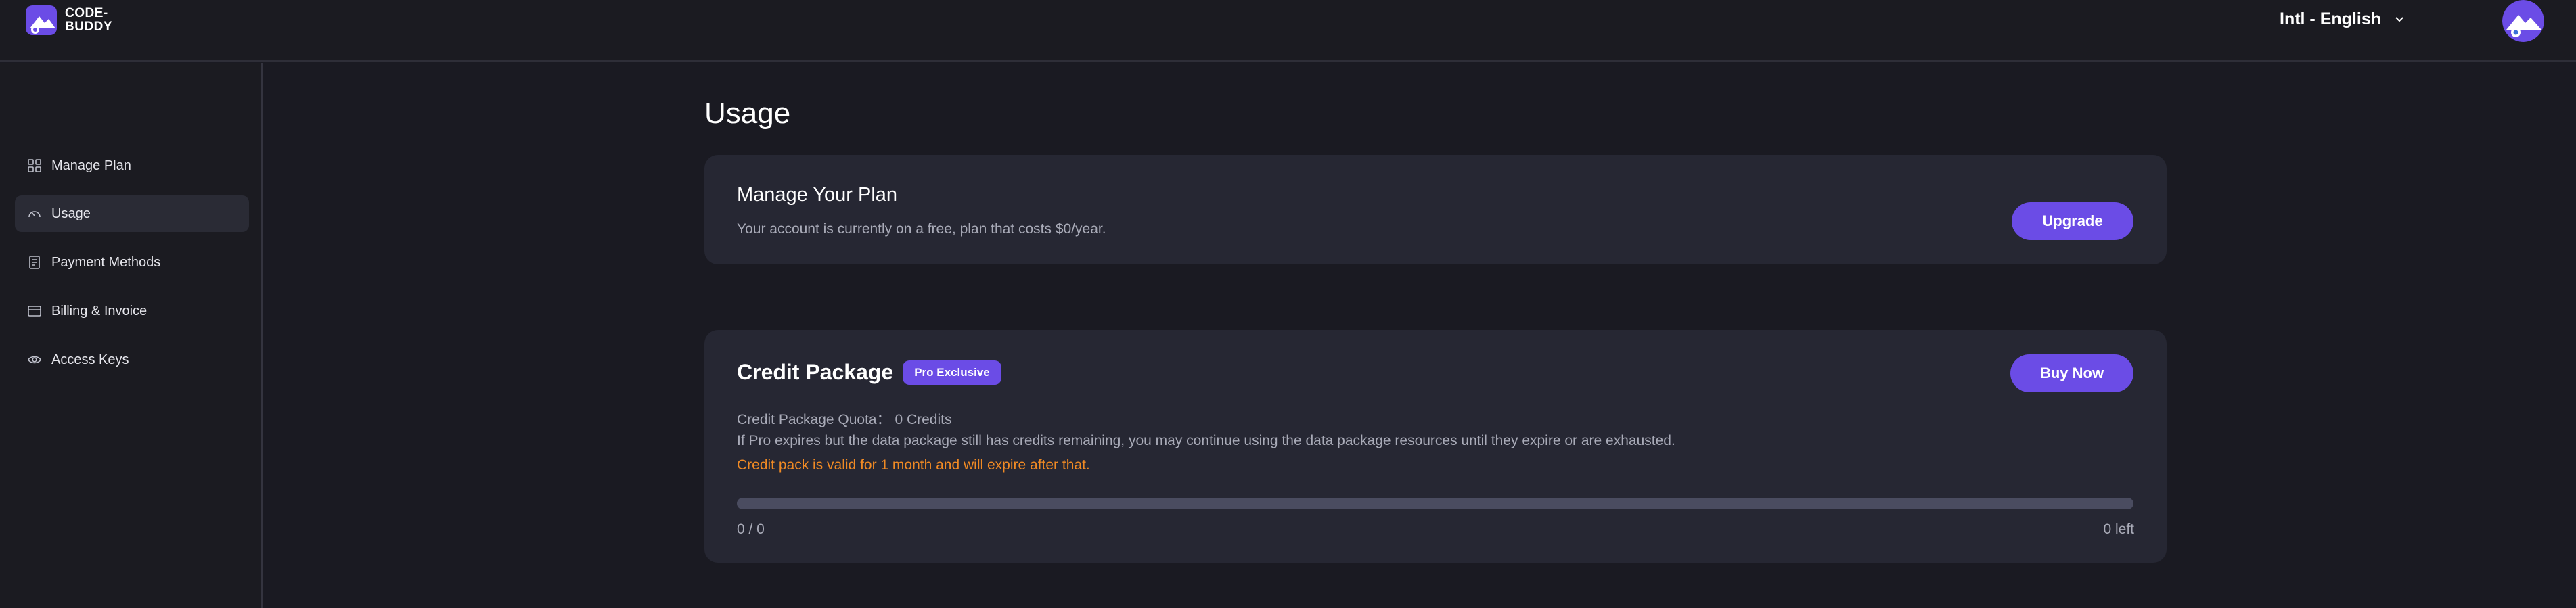 The height and width of the screenshot is (608, 2576). Describe the element at coordinates (132, 360) in the screenshot. I see `sidebar-item-access-keys: Access Keys` at that location.